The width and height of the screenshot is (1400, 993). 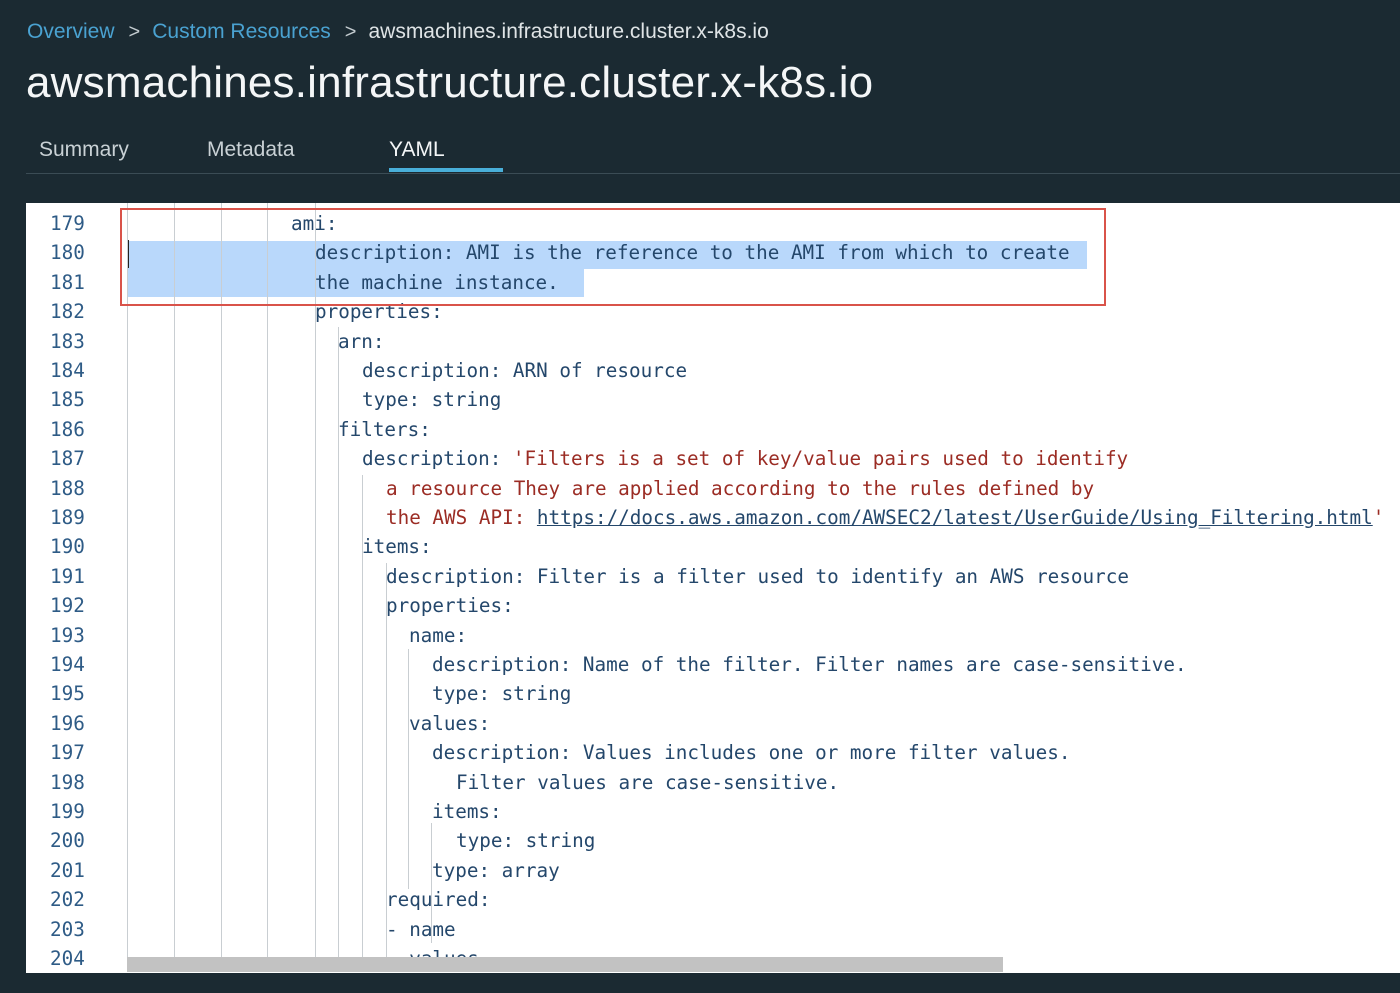 What do you see at coordinates (444, 606) in the screenshot?
I see `yaml-key: properties` at bounding box center [444, 606].